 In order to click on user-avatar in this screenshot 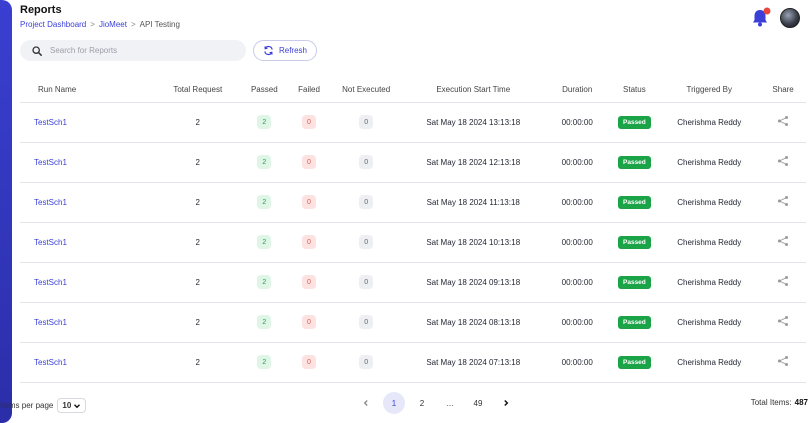, I will do `click(790, 18)`.